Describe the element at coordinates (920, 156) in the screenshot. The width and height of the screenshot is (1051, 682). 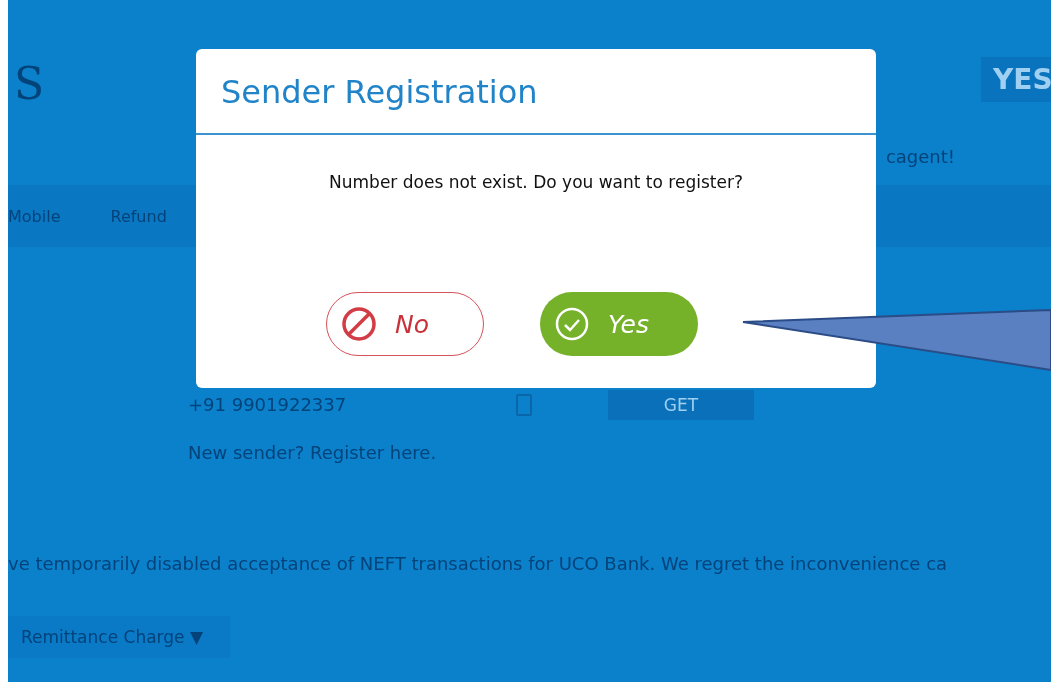
I see `welcome-text: cagent!` at that location.